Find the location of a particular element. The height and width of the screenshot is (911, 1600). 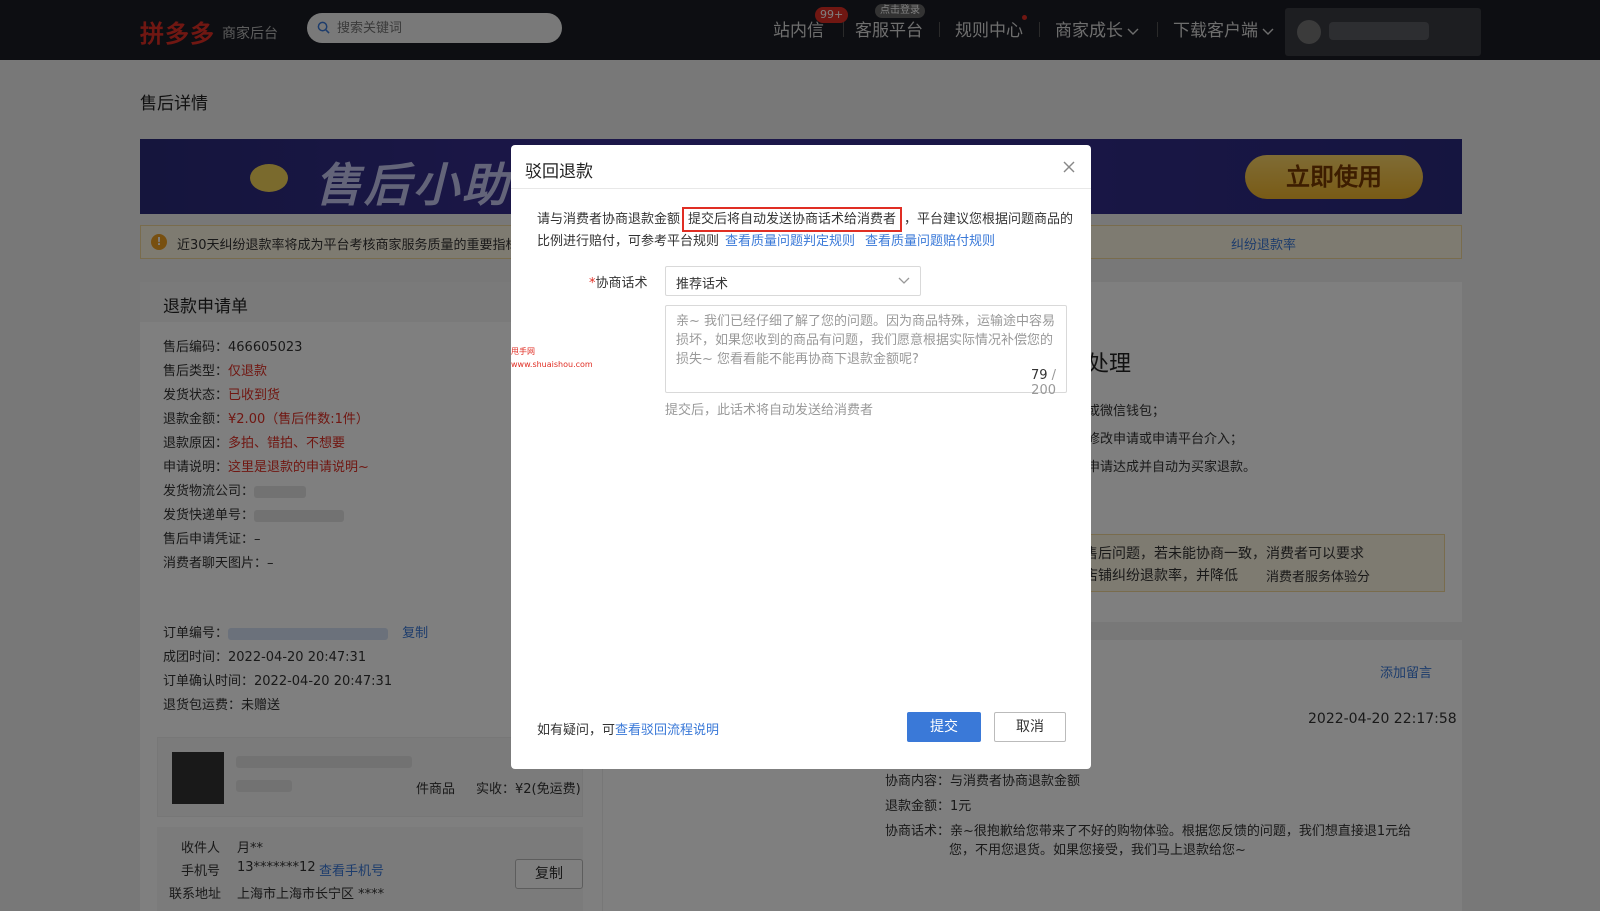

dialog-footer-help: 如有疑问，可查看驳回流程说明 is located at coordinates (628, 728).